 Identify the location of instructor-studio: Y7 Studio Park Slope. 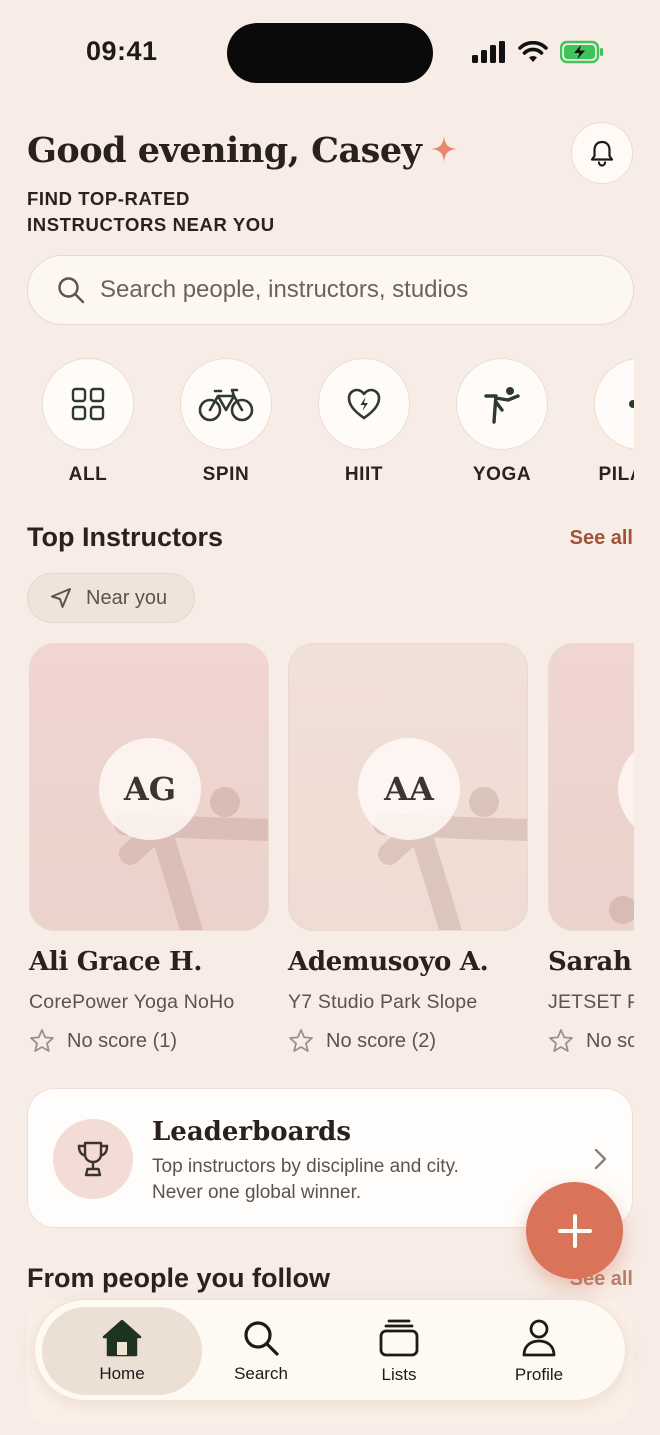
(383, 1002).